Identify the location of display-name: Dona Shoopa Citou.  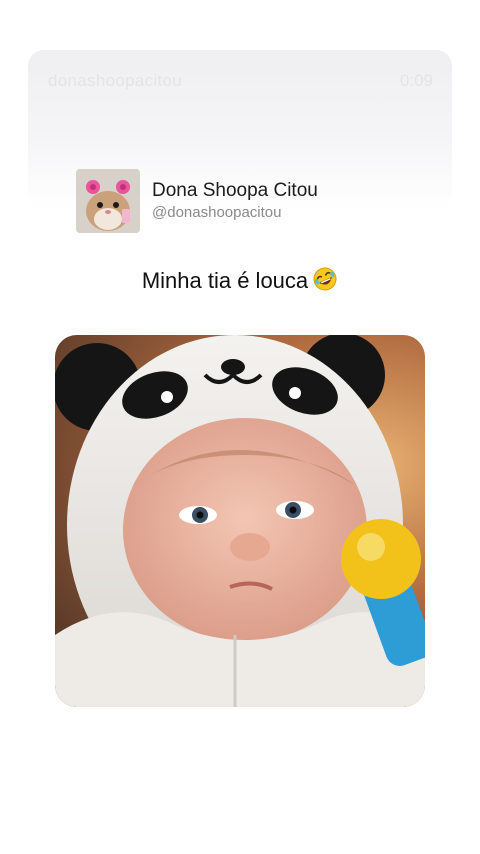
(235, 191).